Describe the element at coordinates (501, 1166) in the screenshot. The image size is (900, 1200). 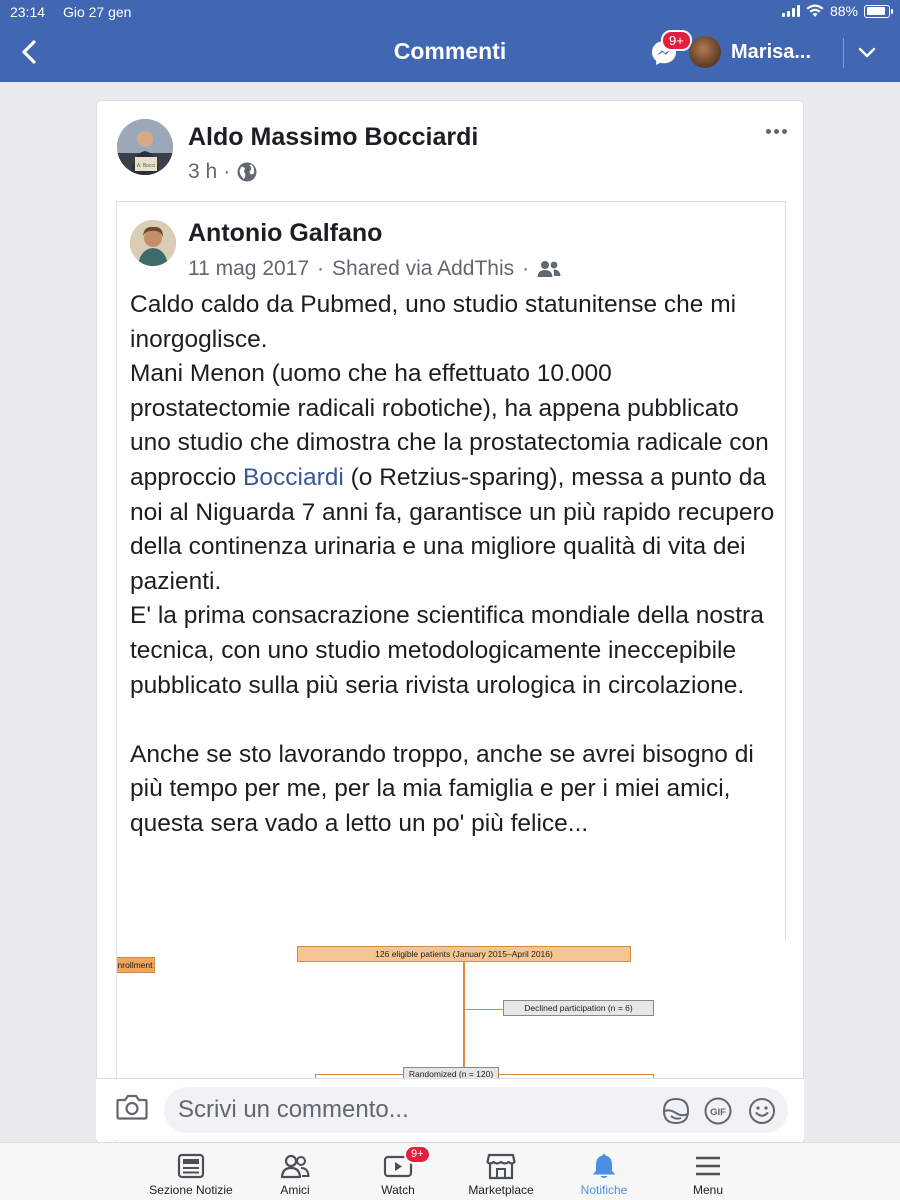
I see `marketplace-icon` at that location.